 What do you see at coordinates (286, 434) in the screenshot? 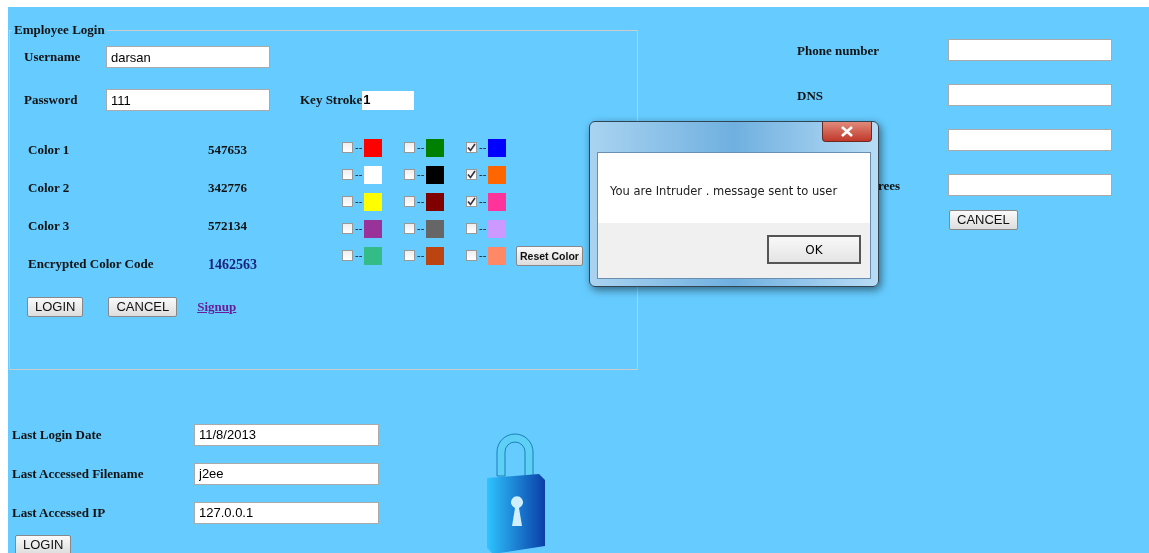
I see `input-field: 11/8/2013` at bounding box center [286, 434].